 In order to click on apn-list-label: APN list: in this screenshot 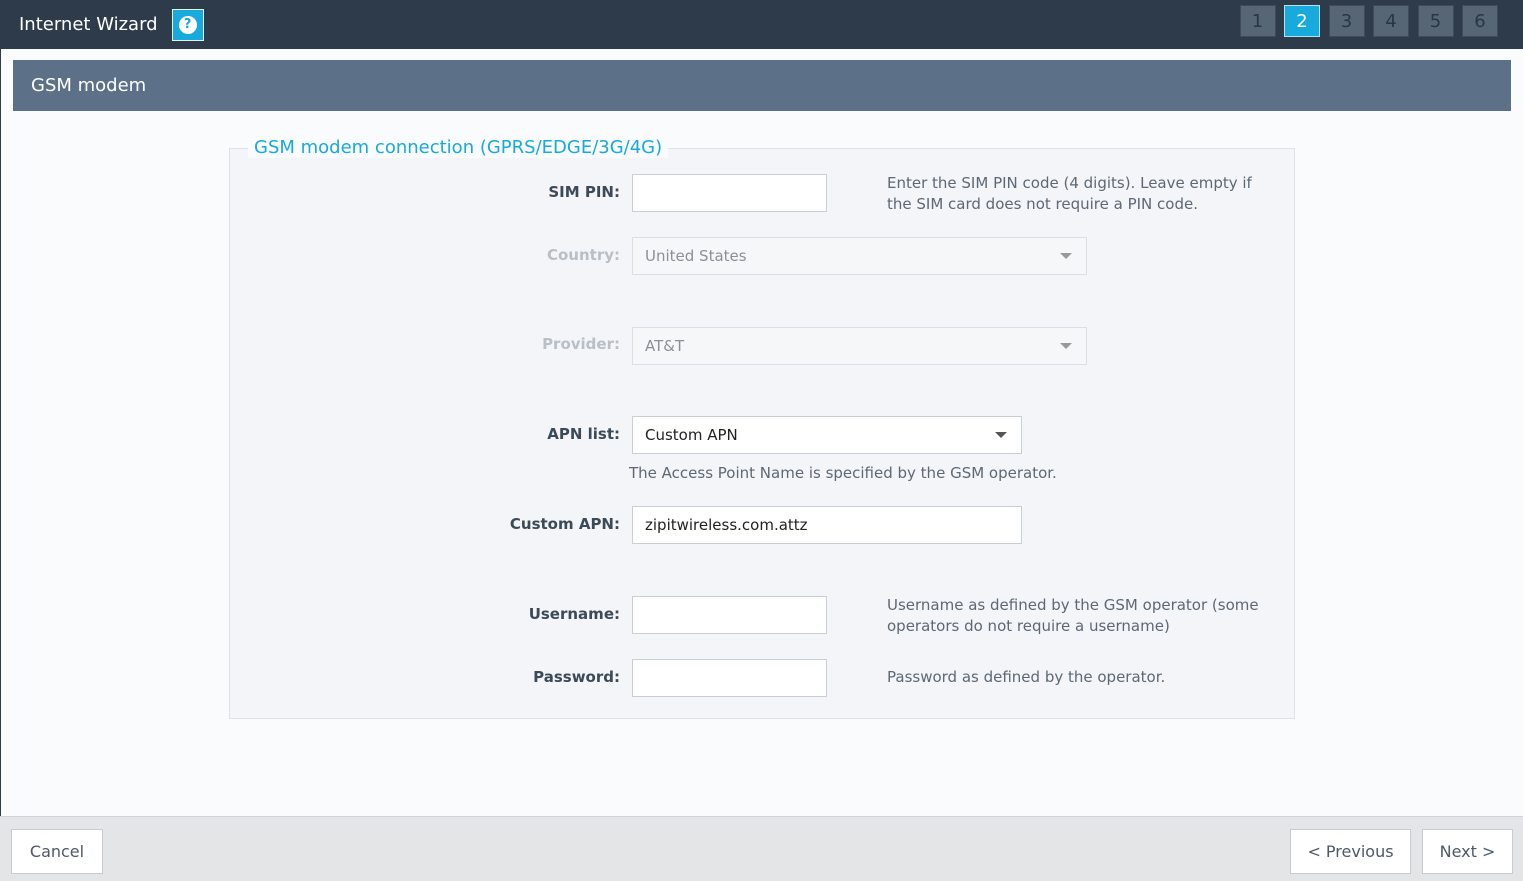, I will do `click(583, 434)`.